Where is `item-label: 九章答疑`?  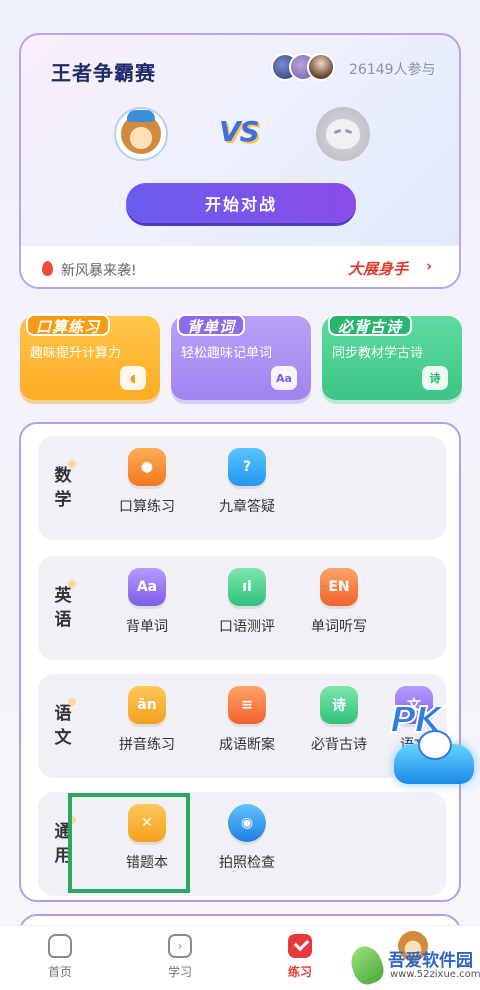 item-label: 九章答疑 is located at coordinates (247, 507).